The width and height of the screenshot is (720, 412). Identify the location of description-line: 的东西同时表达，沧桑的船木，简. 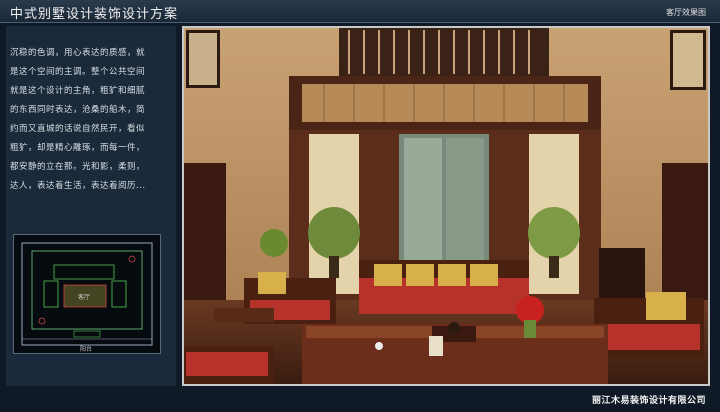
(78, 110).